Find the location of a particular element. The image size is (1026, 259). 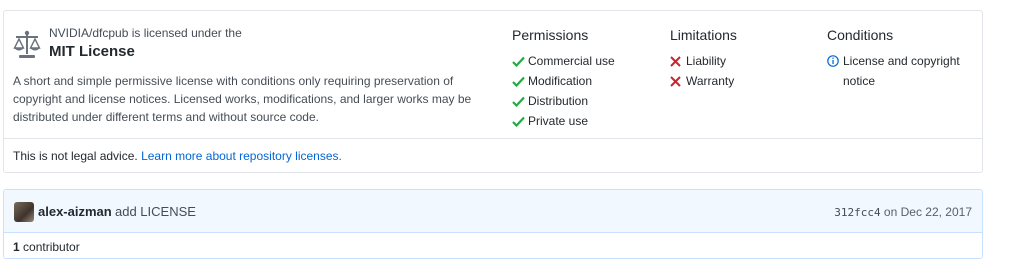

conditions-column: Conditions License and copyright notice is located at coordinates (902, 59).